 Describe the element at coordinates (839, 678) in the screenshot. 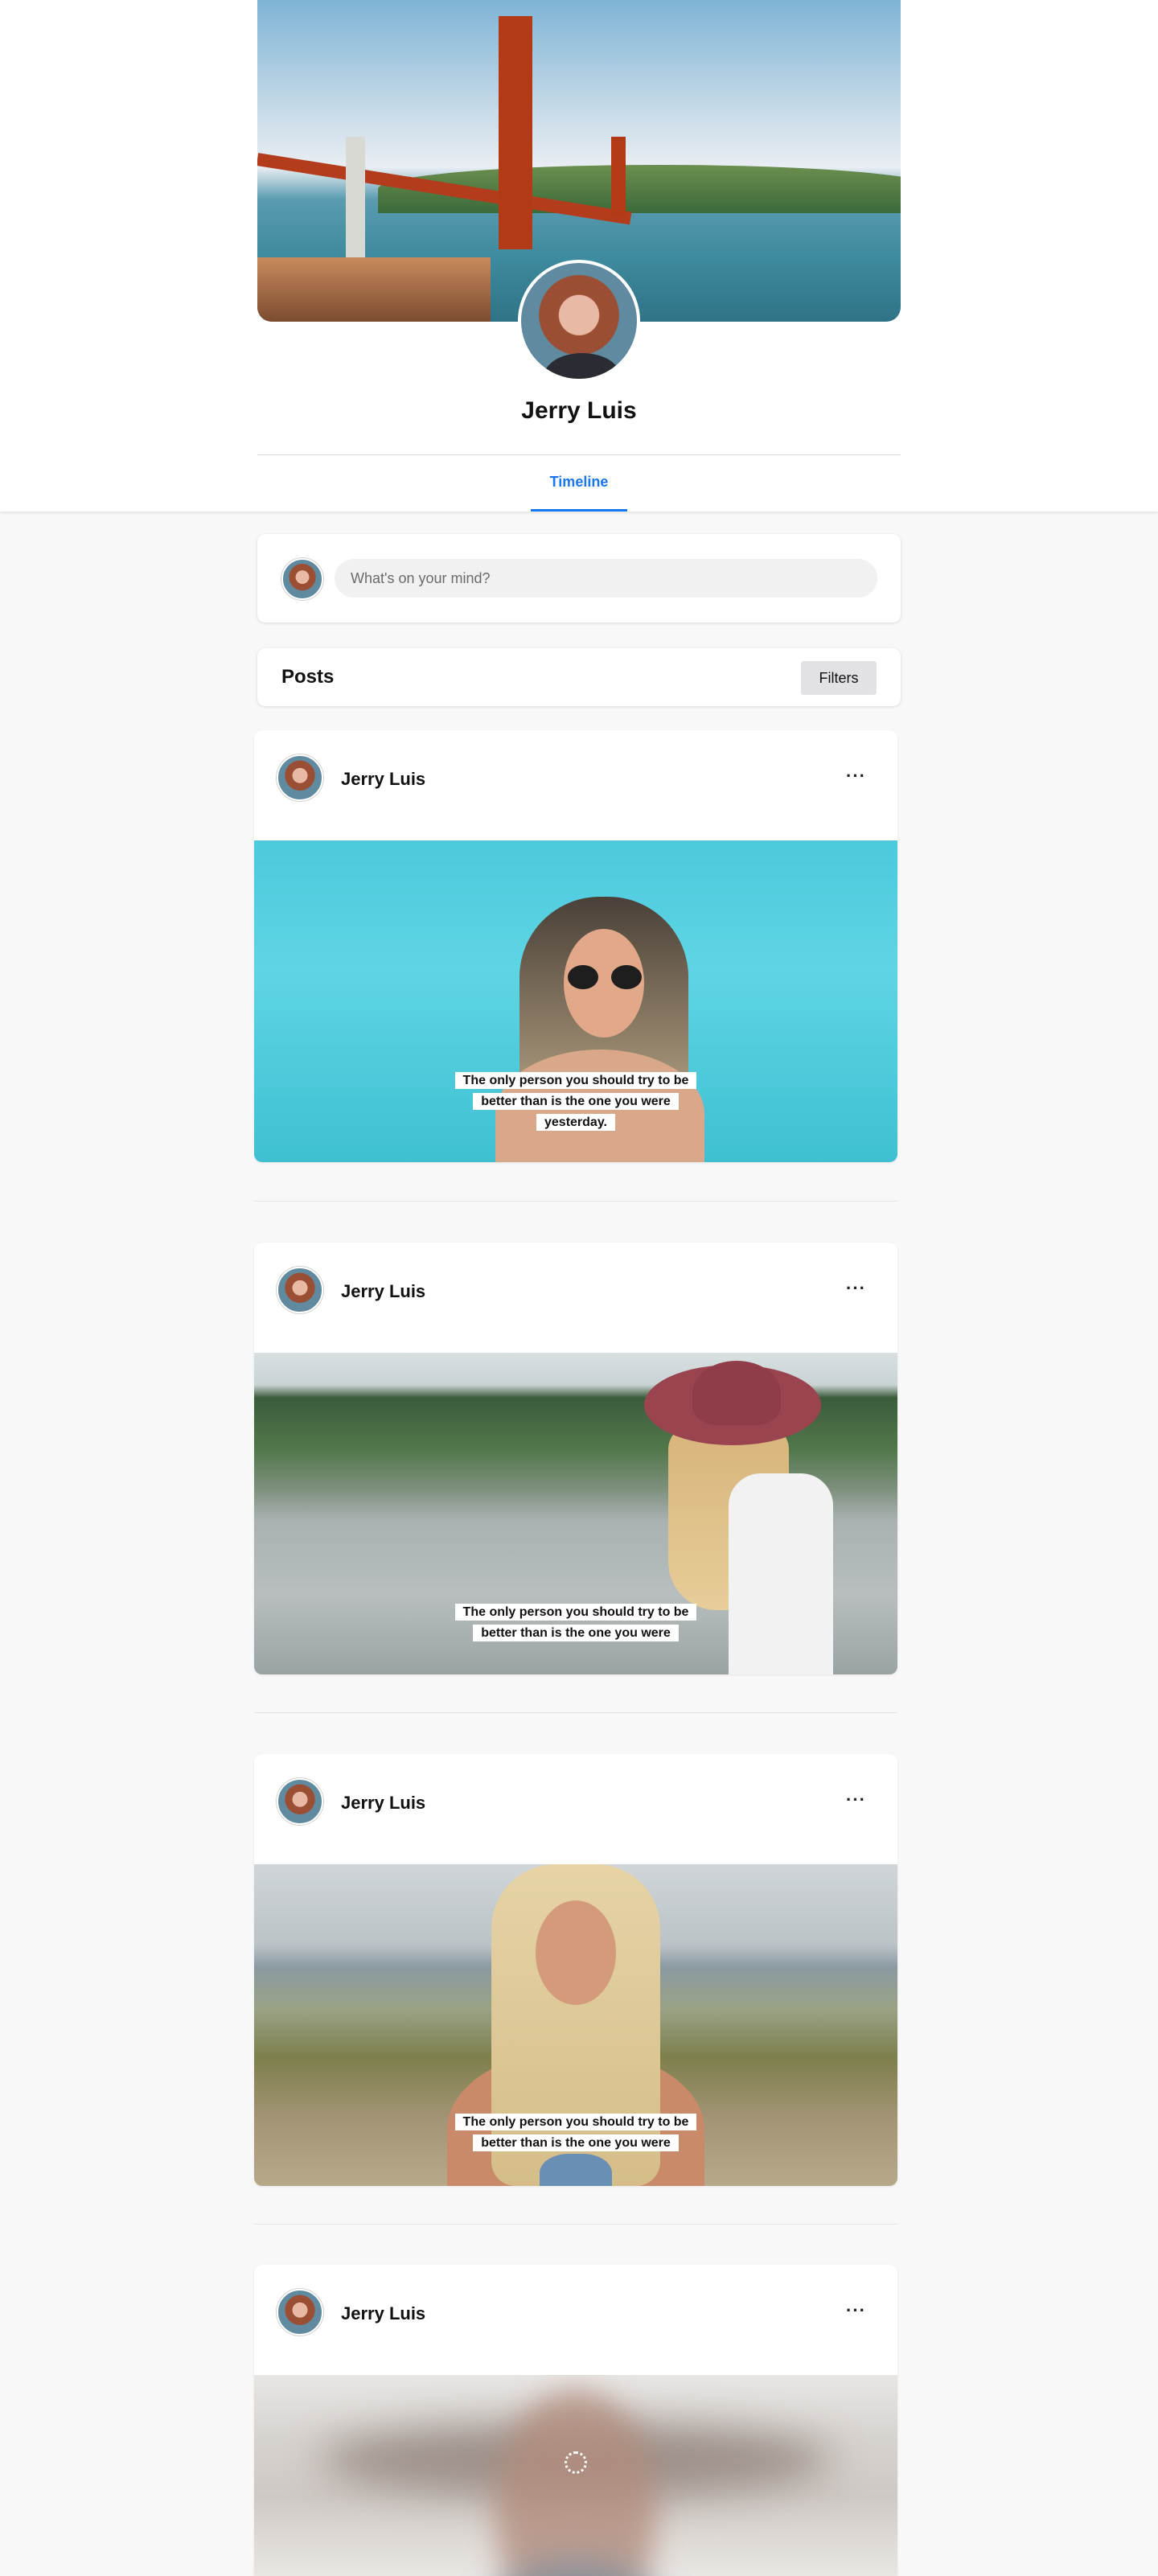

I see `filters-button: Filters` at that location.